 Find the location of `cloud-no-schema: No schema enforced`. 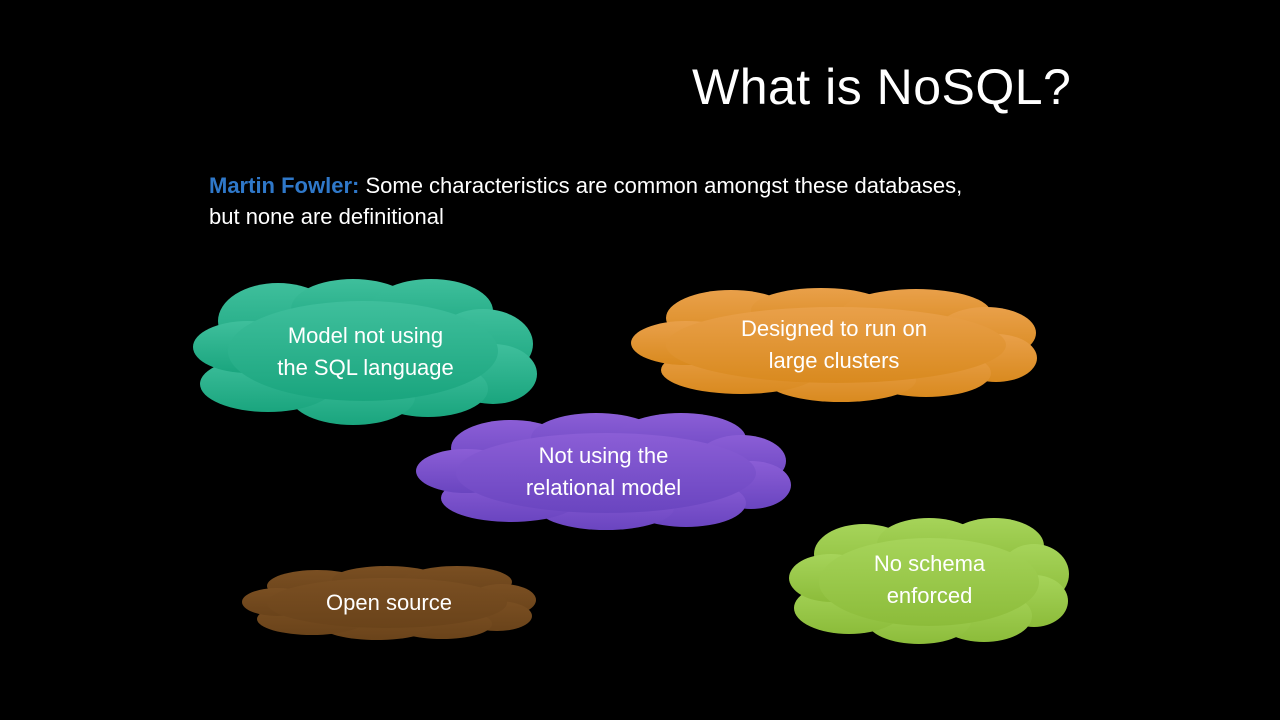

cloud-no-schema: No schema enforced is located at coordinates (929, 580).